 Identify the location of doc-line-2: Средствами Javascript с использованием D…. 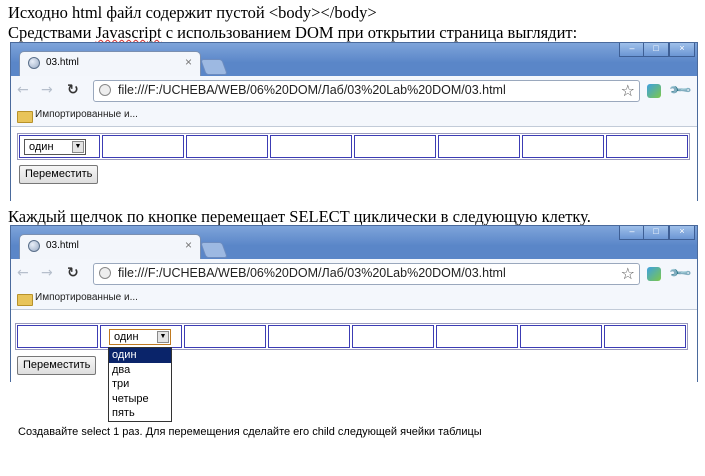
(292, 33).